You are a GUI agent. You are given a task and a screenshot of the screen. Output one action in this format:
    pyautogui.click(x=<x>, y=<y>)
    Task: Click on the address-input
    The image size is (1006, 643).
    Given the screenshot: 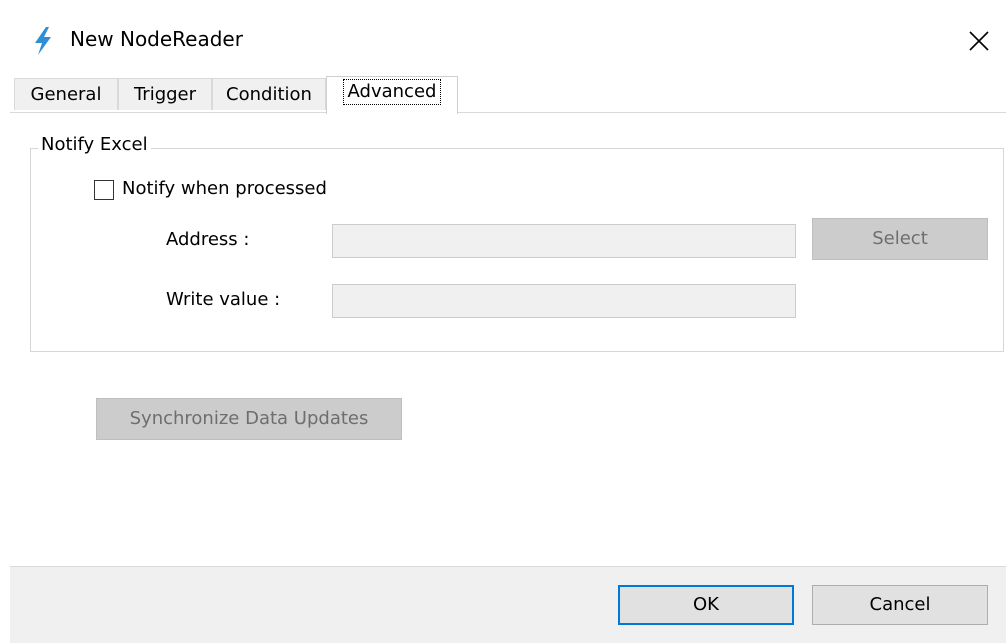 What is the action you would take?
    pyautogui.click(x=564, y=241)
    